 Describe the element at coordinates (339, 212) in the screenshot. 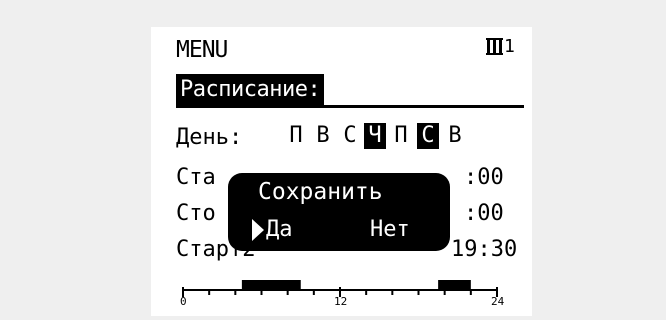

I see `save-dialog: Сохранить Да Нет` at that location.